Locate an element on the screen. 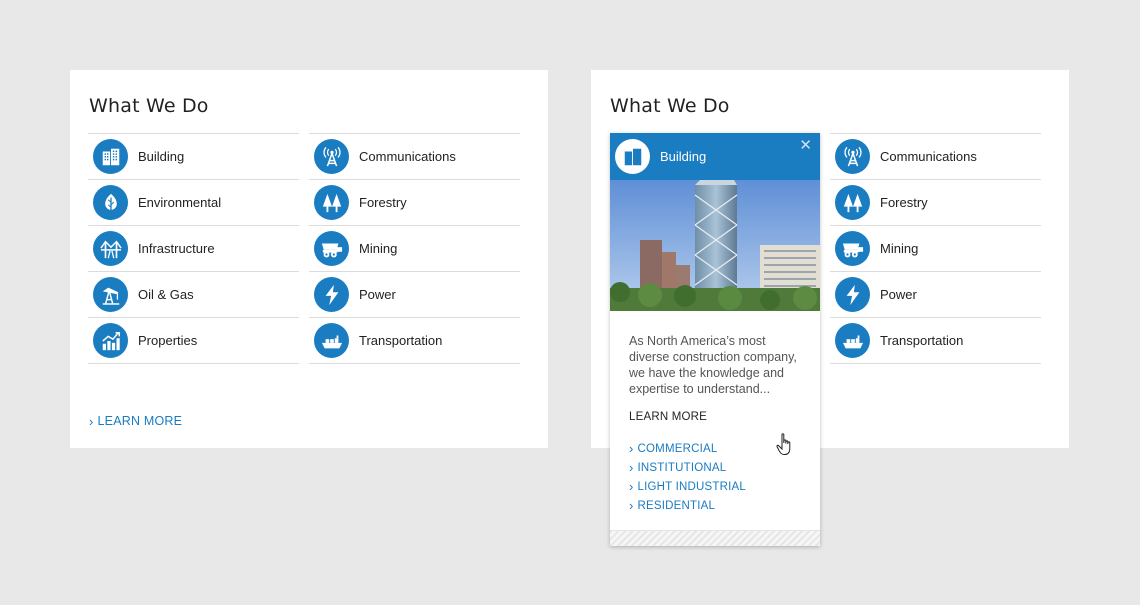 The height and width of the screenshot is (605, 1140). sector-item-environmental: Environmental is located at coordinates (193, 202).